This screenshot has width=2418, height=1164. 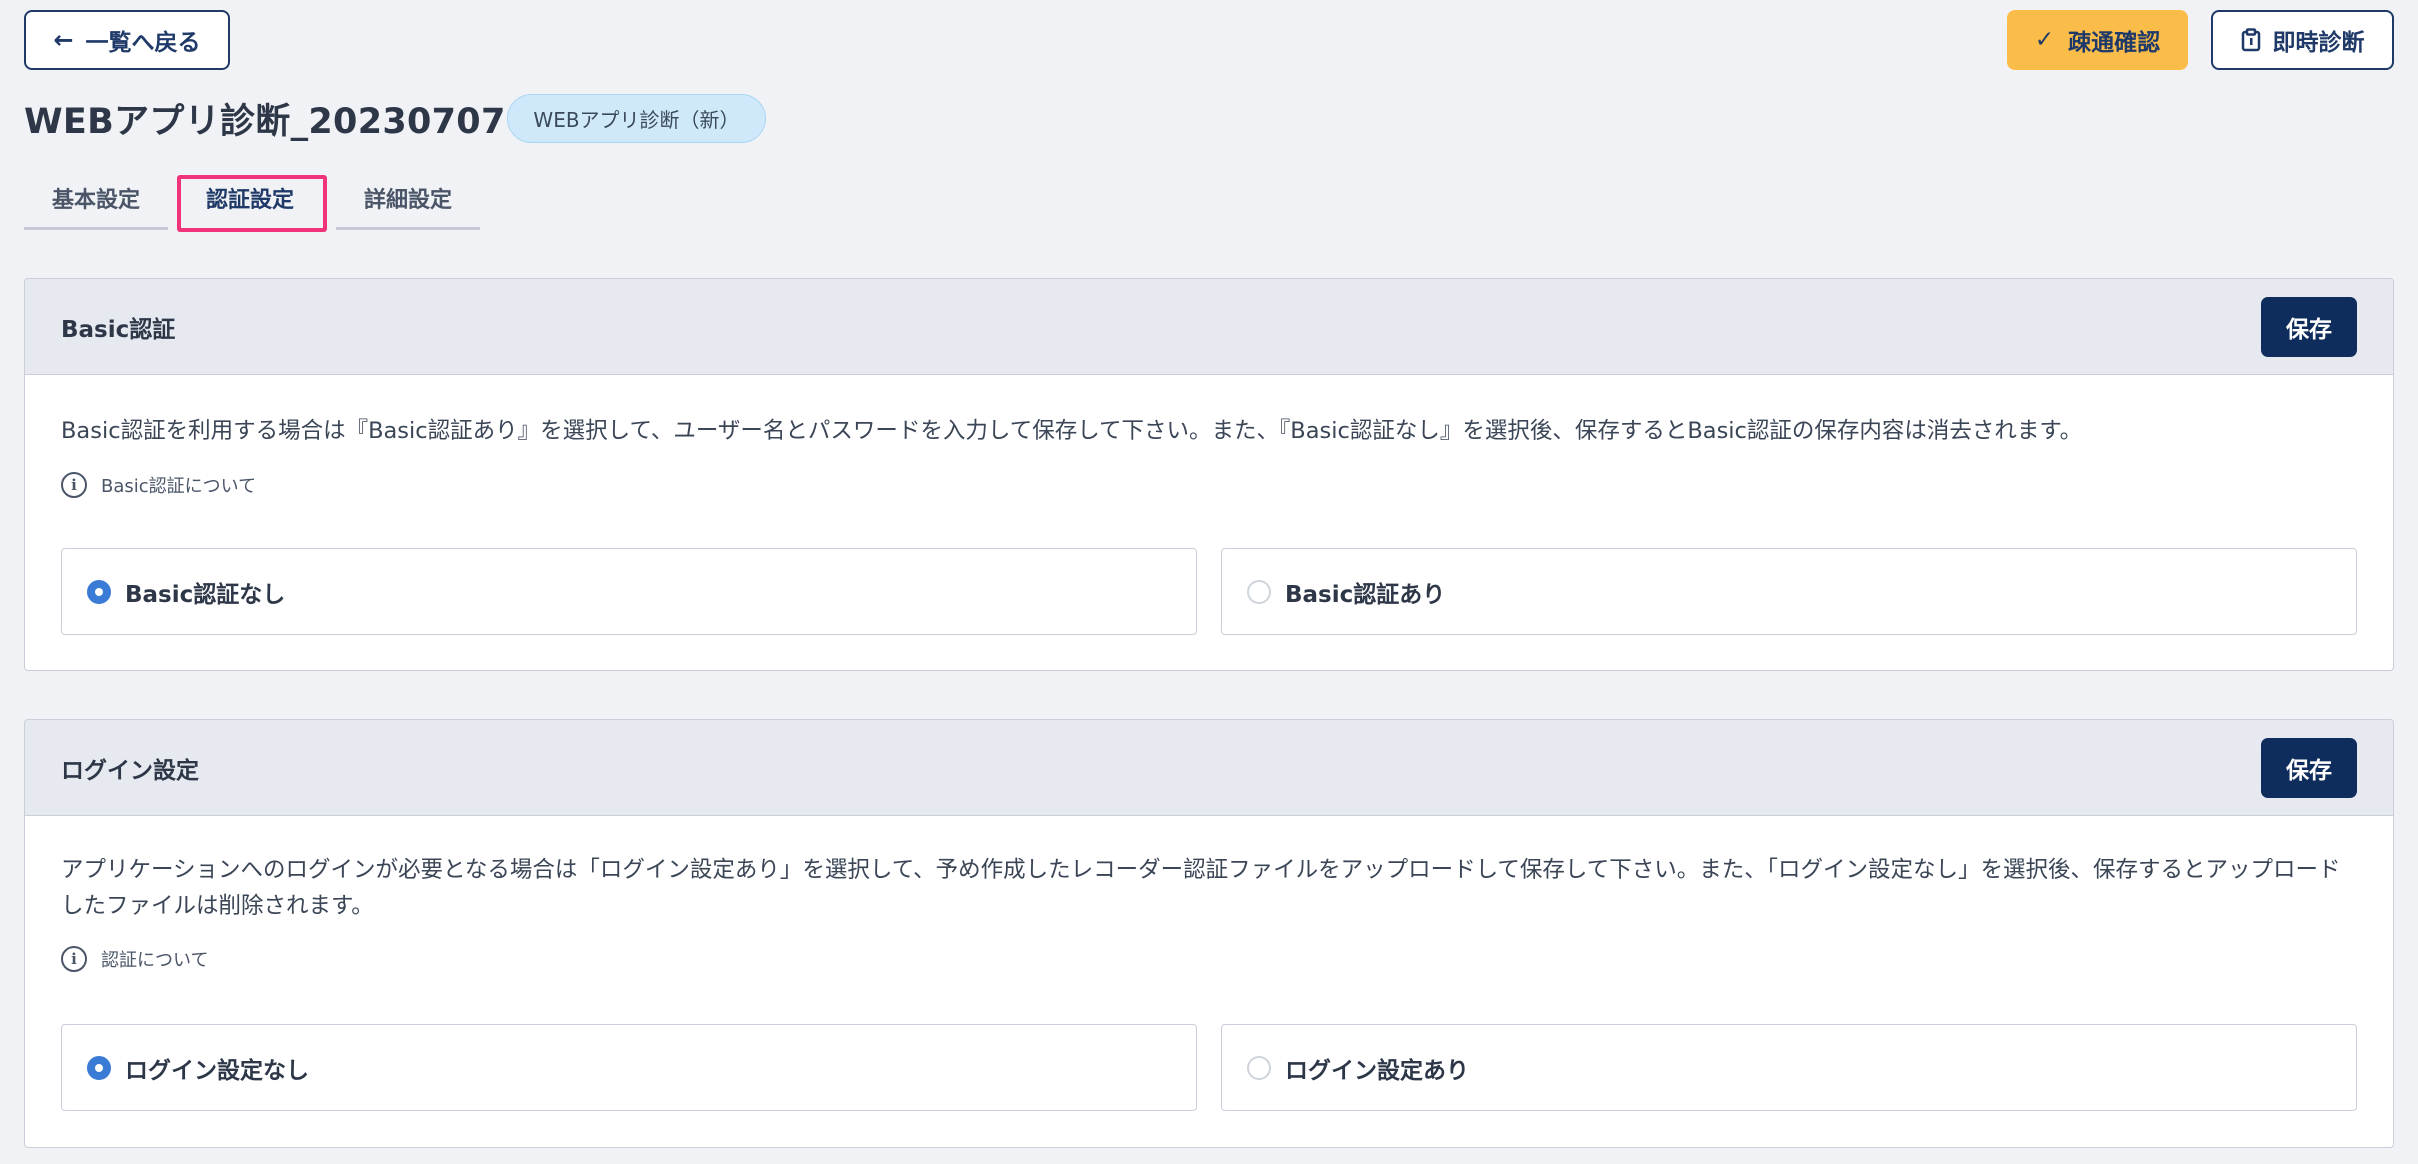 What do you see at coordinates (2114, 43) in the screenshot?
I see `connectivity-check-label: 疎通確認` at bounding box center [2114, 43].